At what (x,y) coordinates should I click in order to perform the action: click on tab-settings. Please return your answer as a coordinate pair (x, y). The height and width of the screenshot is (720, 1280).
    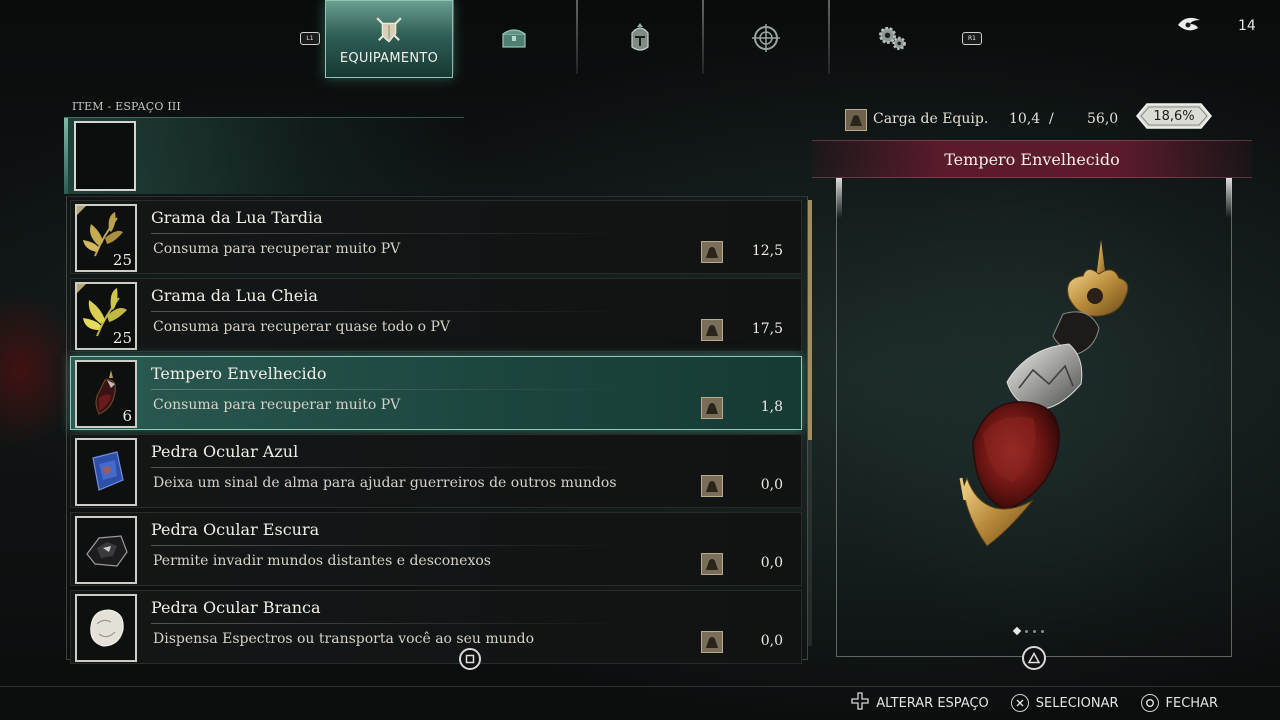
    Looking at the image, I should click on (892, 38).